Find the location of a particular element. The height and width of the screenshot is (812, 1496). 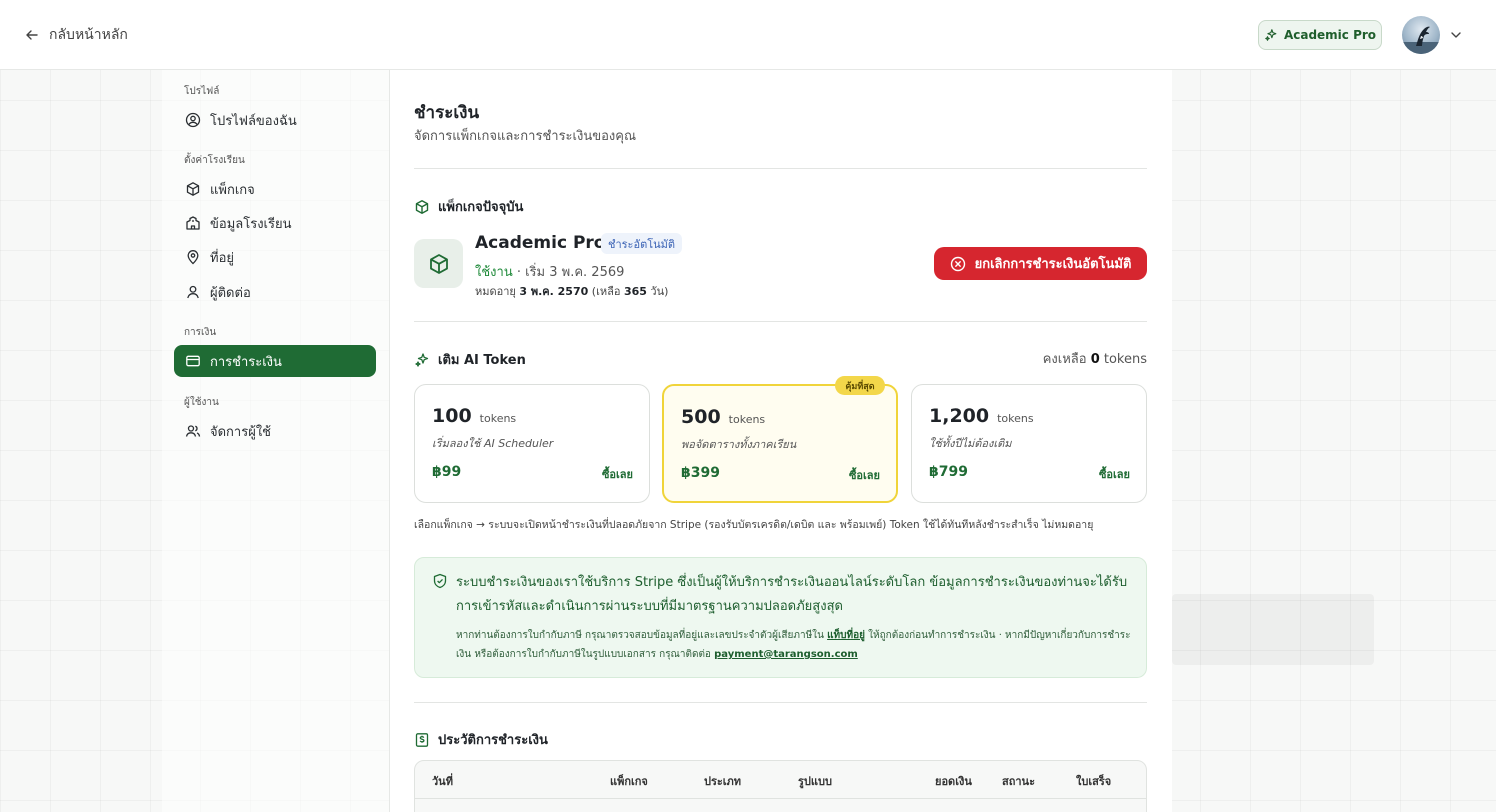

status-active: ใช้งาน is located at coordinates (494, 272).